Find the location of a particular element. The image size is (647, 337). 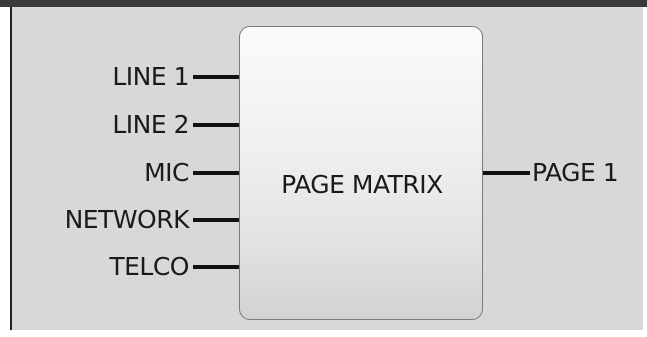

input-label-mic: MIC is located at coordinates (166, 172).